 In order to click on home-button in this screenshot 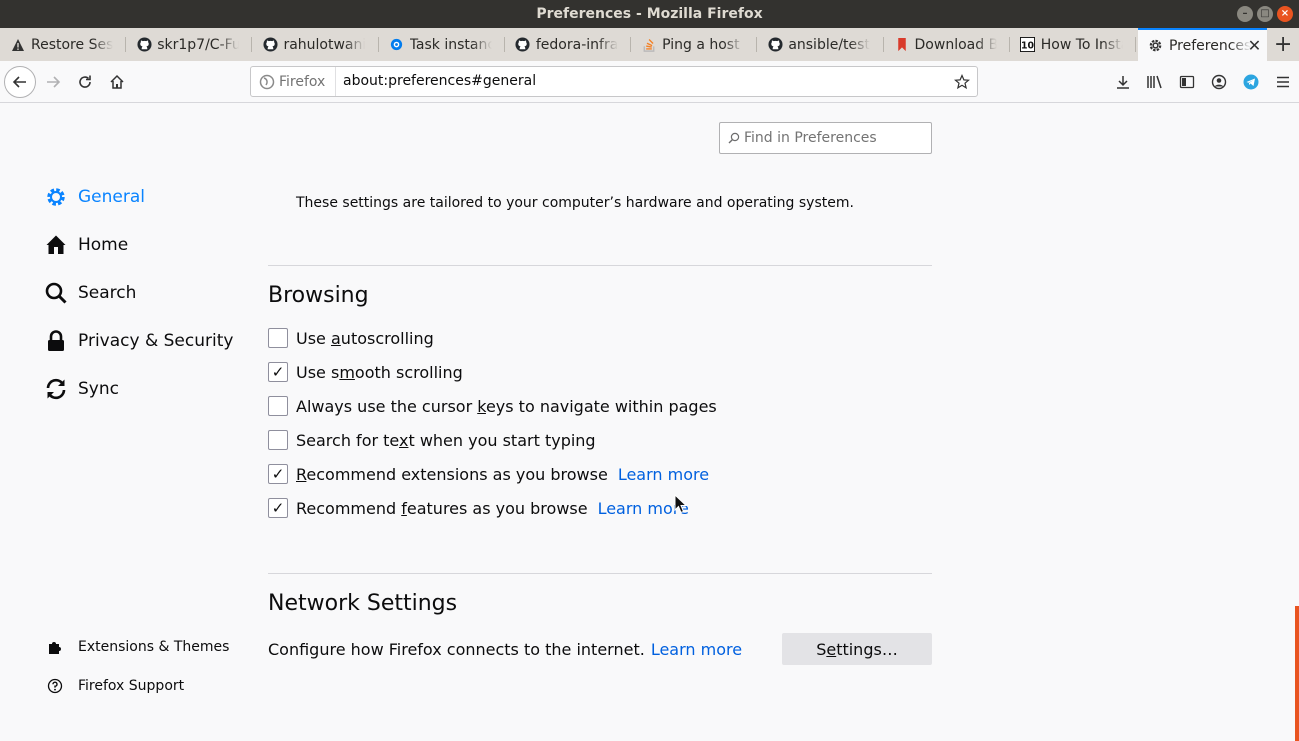, I will do `click(117, 82)`.